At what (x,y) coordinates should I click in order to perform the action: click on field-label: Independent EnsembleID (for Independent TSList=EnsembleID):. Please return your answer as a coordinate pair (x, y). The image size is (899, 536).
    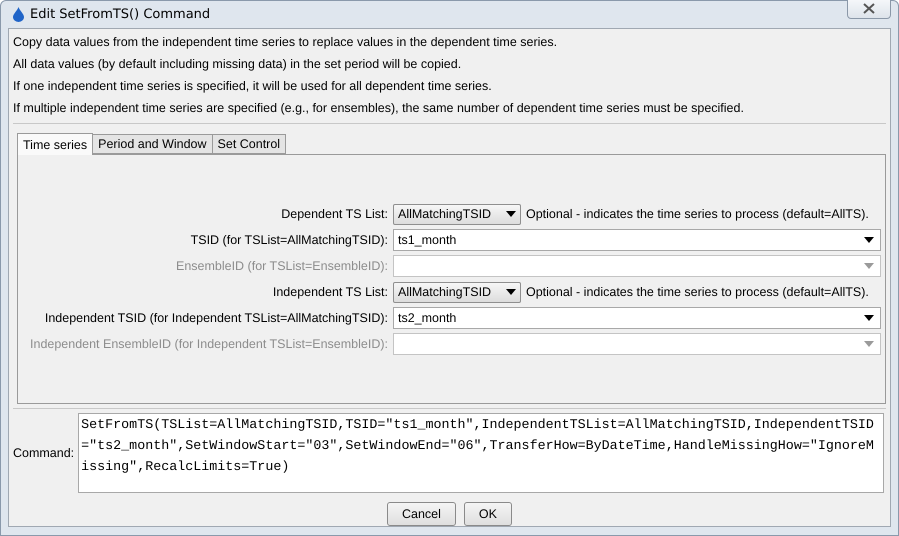
    Looking at the image, I should click on (208, 344).